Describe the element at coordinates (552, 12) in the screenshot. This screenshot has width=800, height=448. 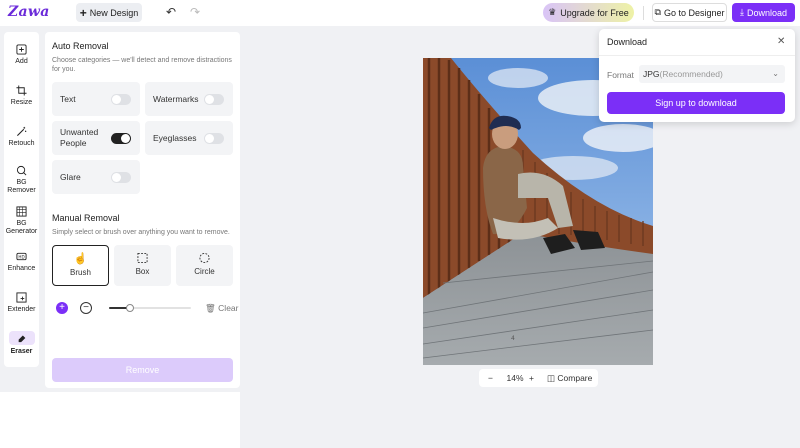
I see `crown-icon: ♛` at that location.